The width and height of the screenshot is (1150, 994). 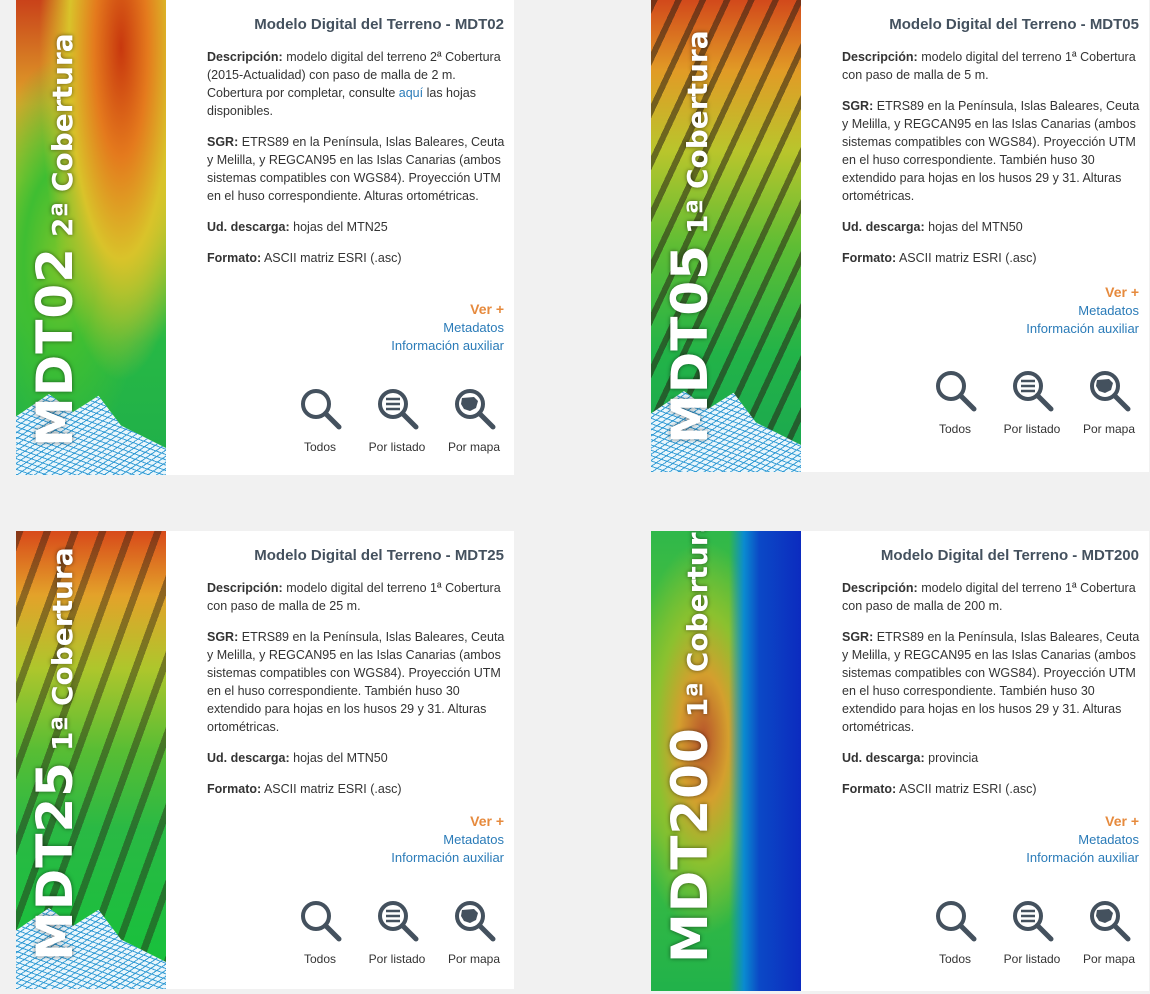 I want to click on product-title: Modelo Digital del Terreno - MDT200, so click(x=1009, y=555).